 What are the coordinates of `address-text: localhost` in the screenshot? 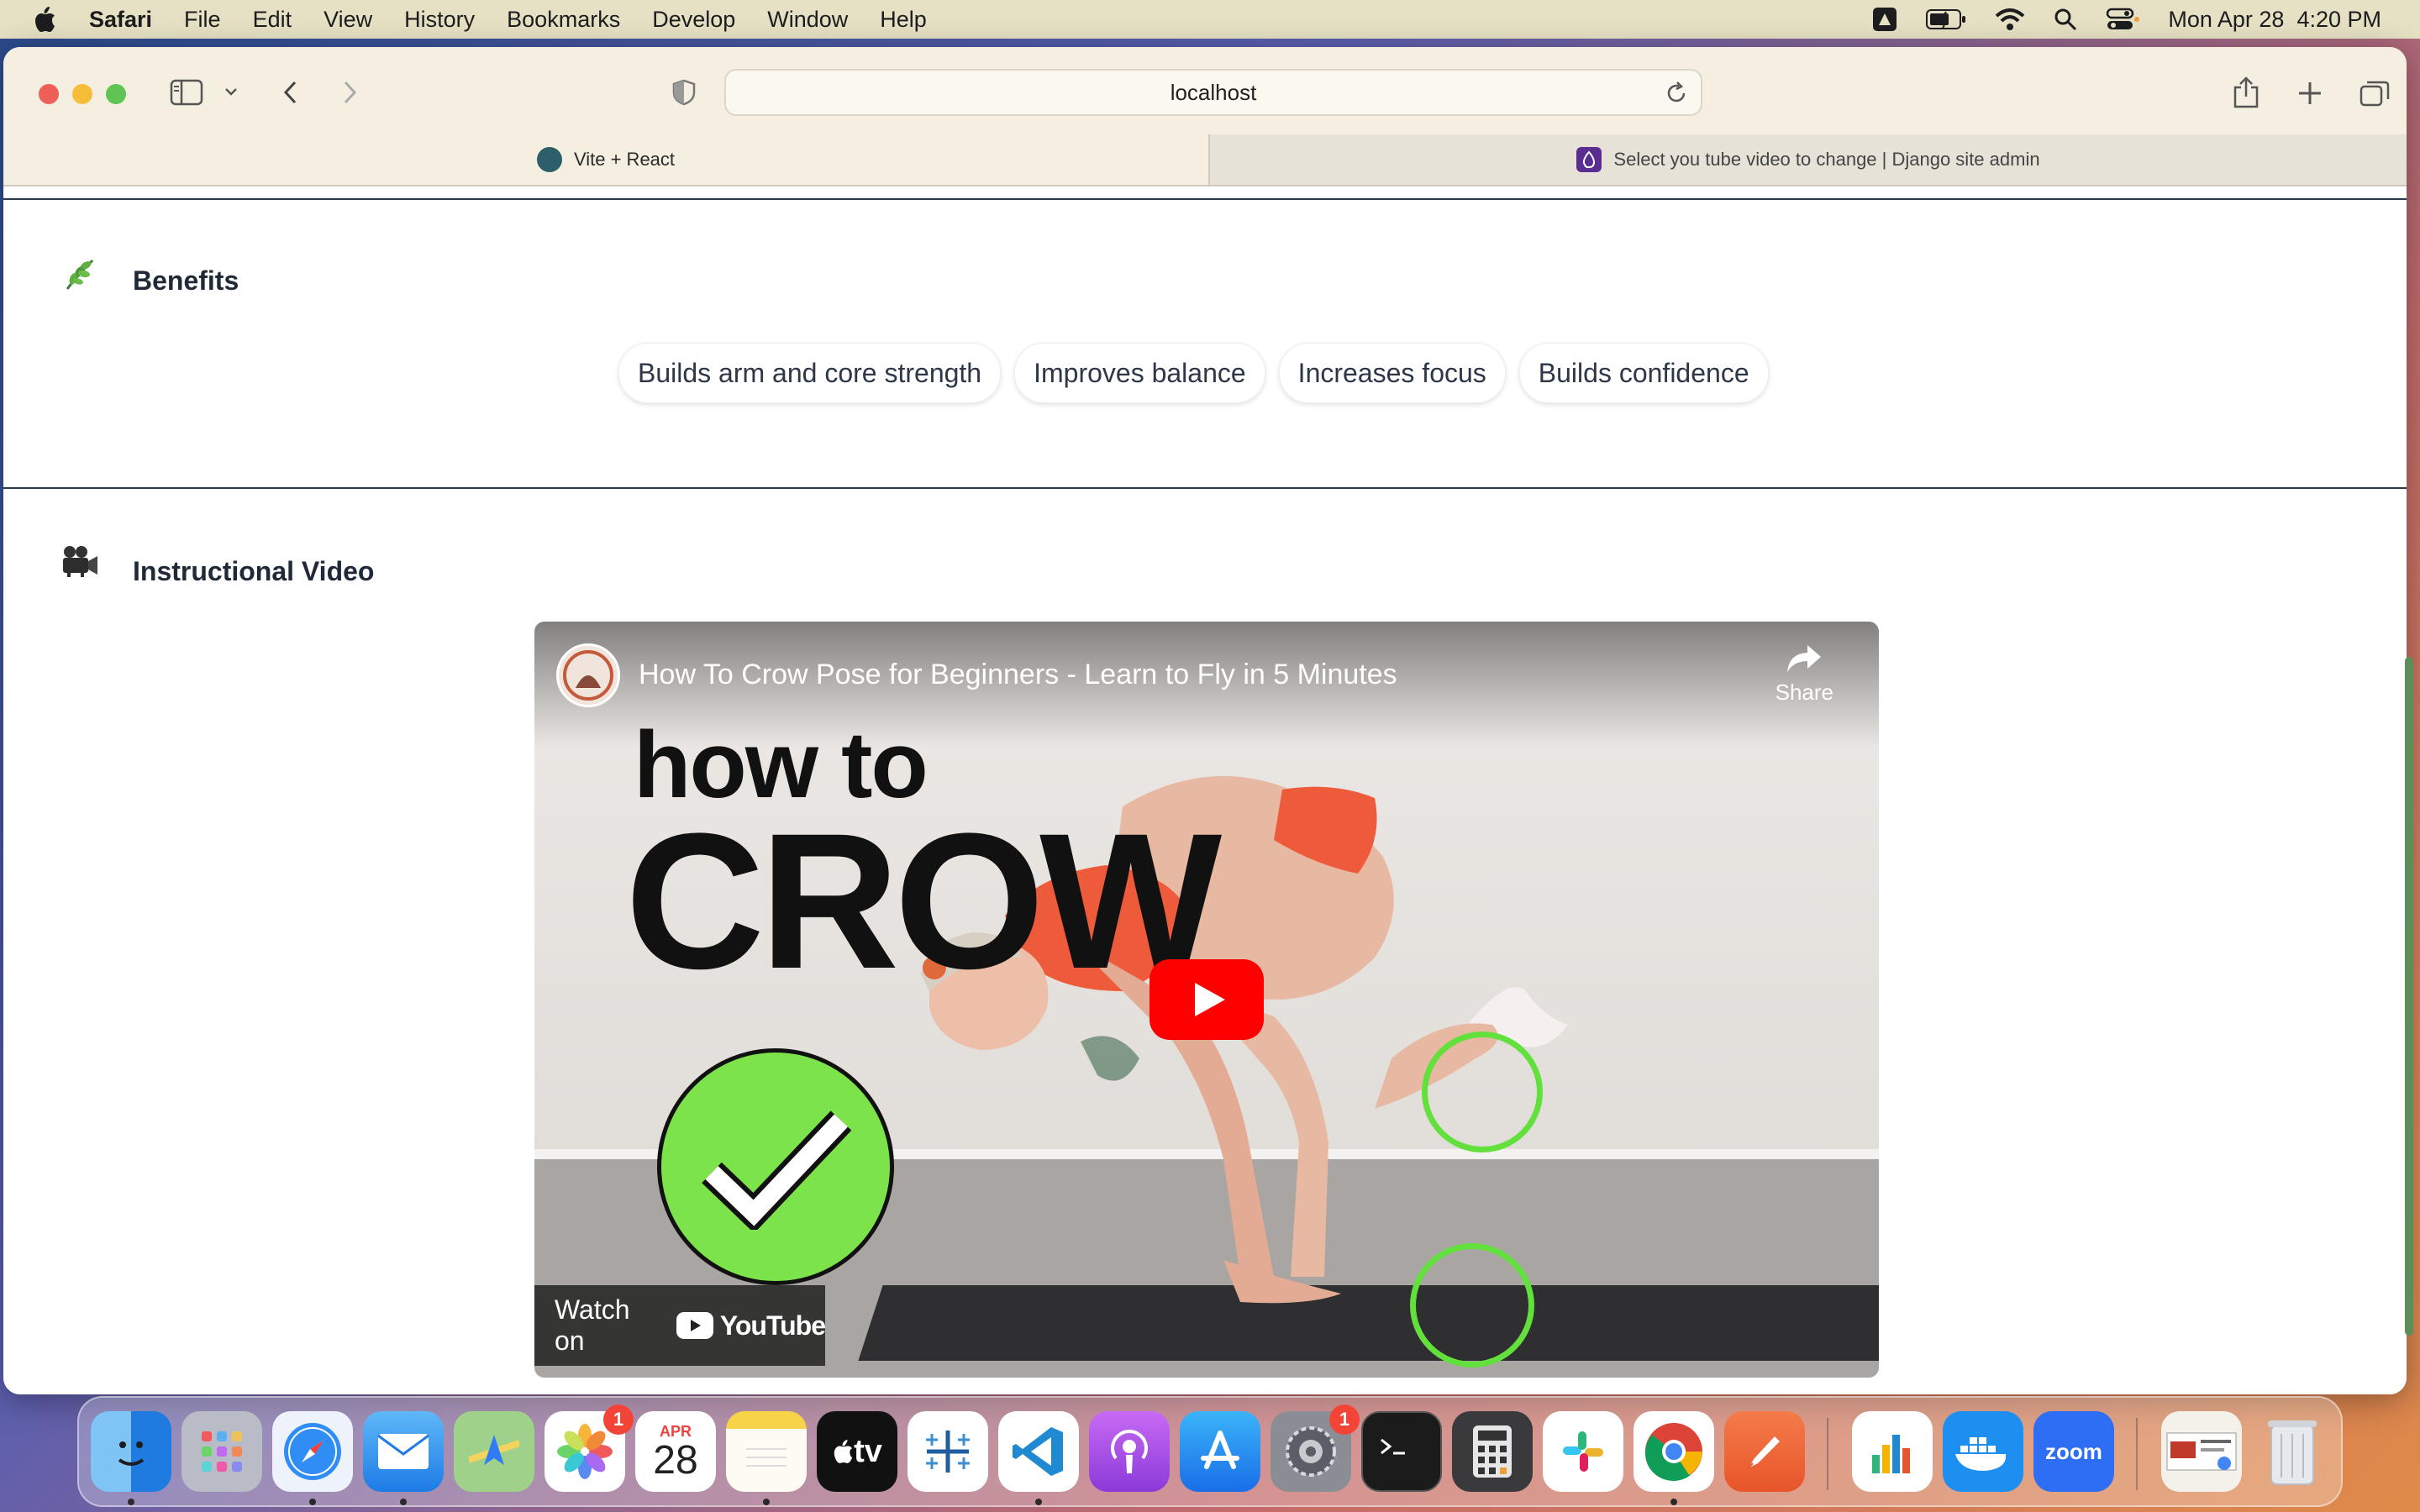 It's located at (1214, 93).